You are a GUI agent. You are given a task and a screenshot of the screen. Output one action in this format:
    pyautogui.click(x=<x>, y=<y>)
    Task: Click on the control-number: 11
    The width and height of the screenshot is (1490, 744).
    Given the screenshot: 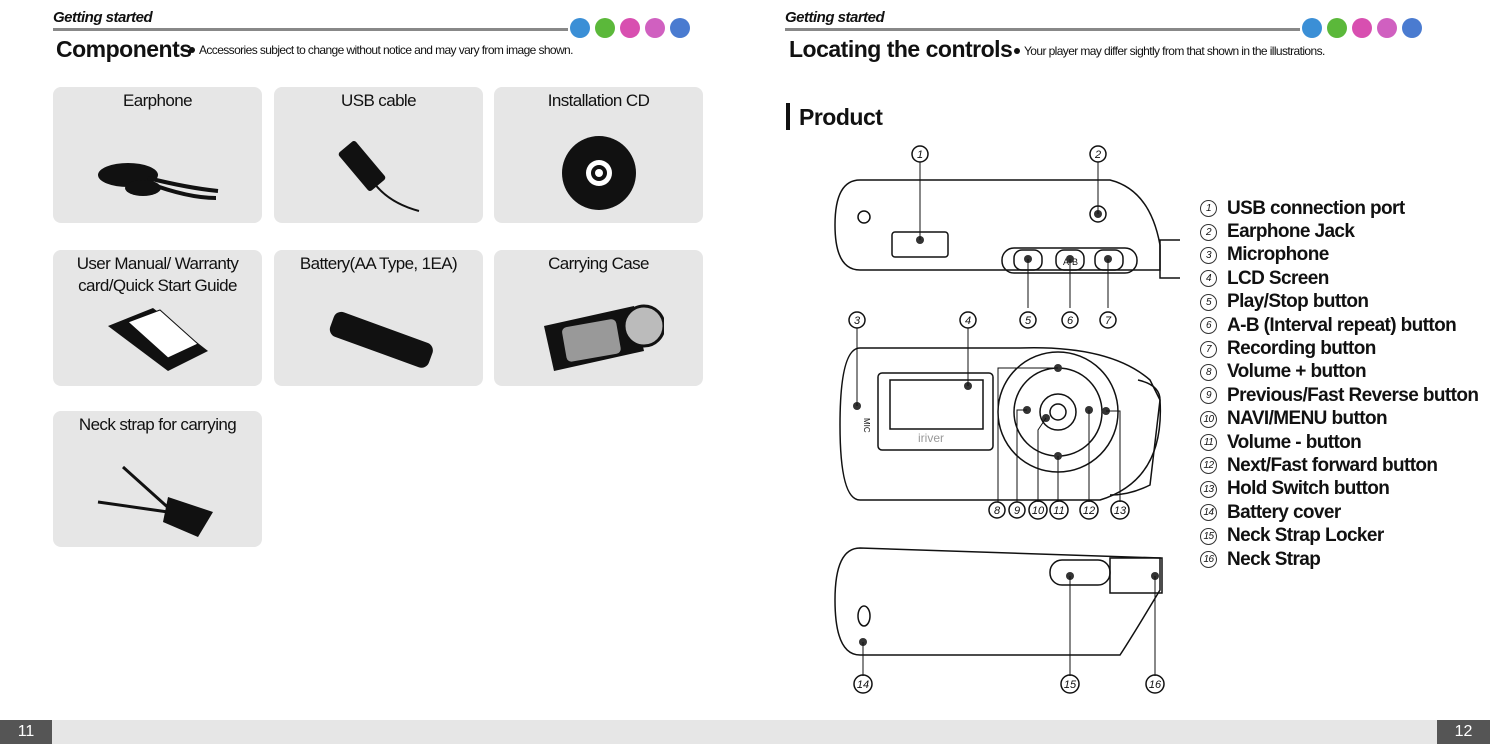 What is the action you would take?
    pyautogui.click(x=1208, y=443)
    